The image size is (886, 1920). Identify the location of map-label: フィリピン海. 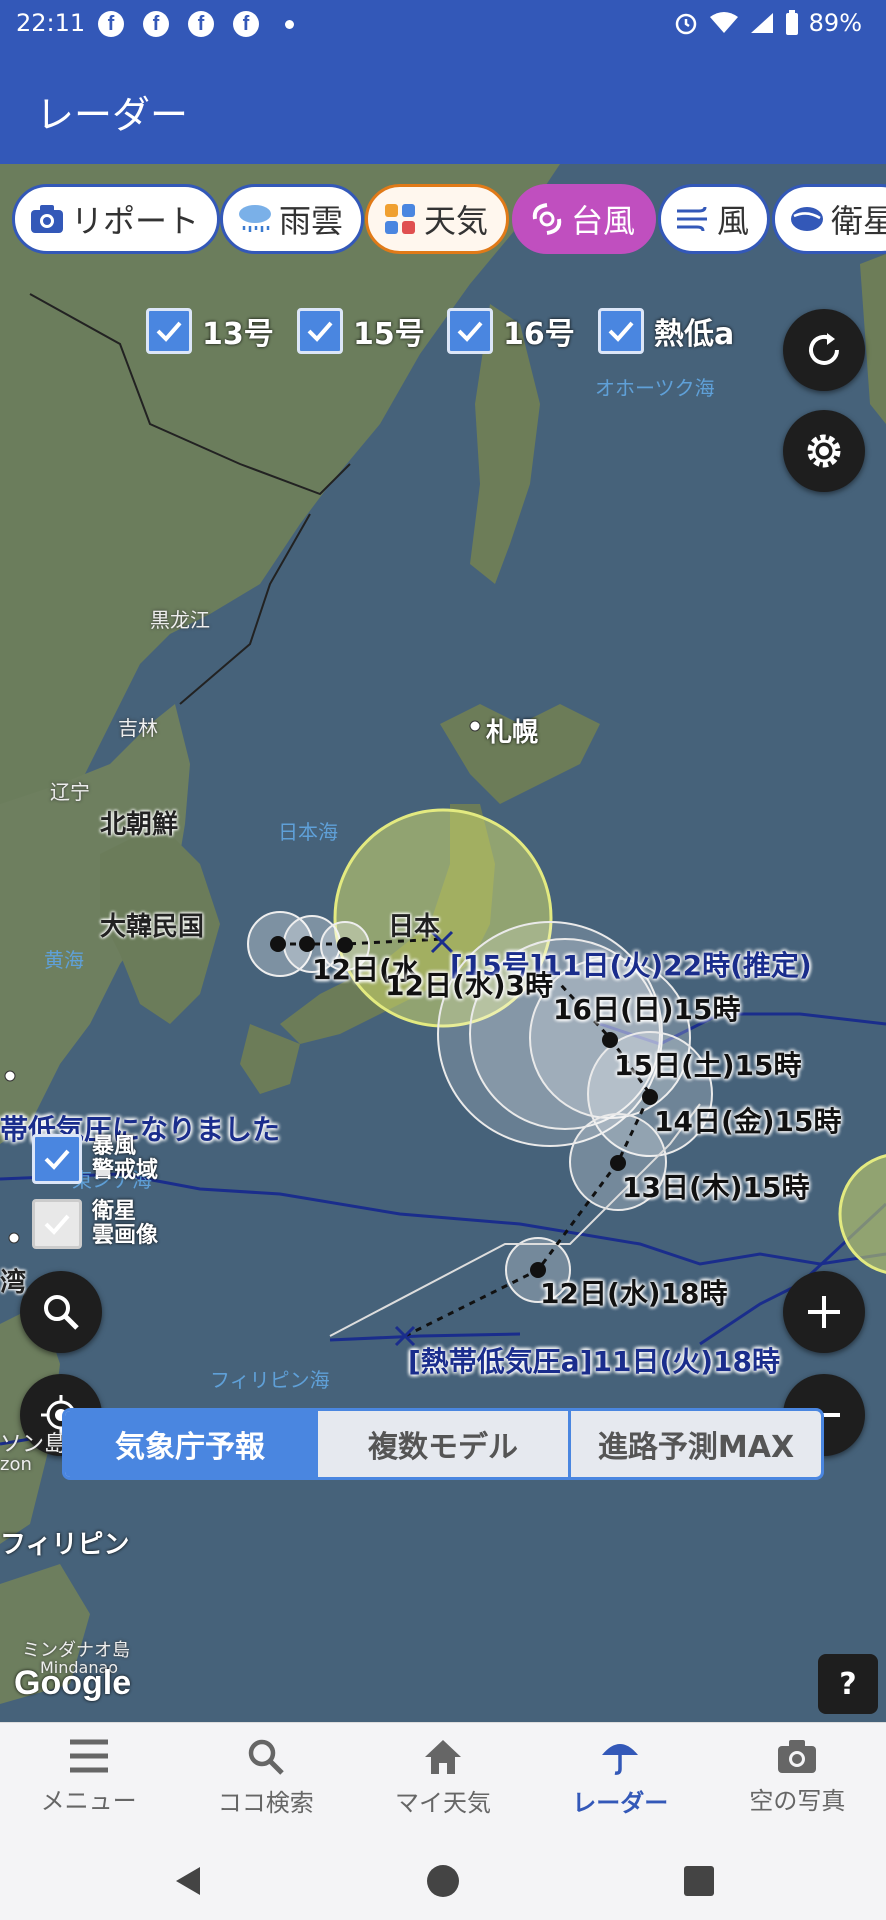
(270, 1380).